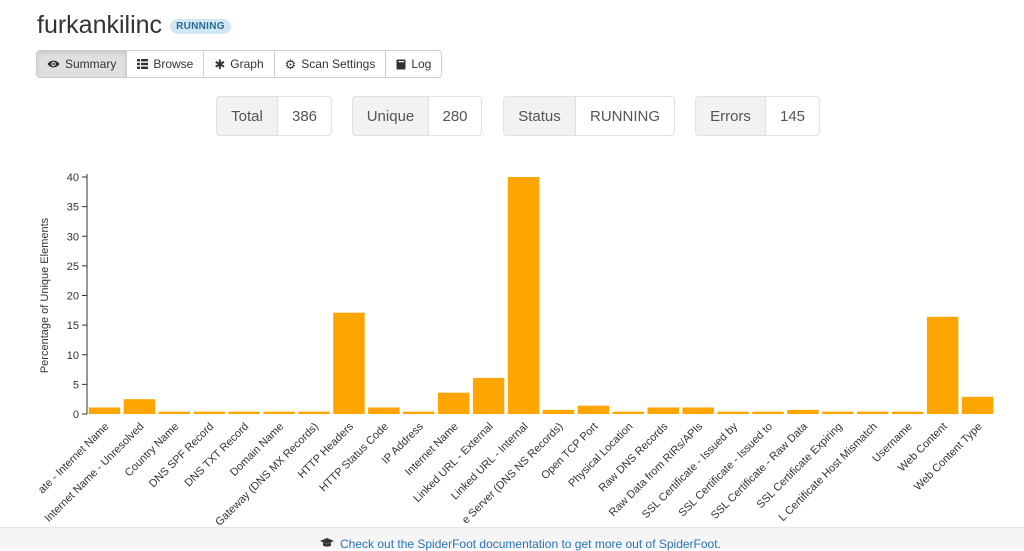 The width and height of the screenshot is (1024, 551). I want to click on stat-status-value: RUNNING, so click(625, 116).